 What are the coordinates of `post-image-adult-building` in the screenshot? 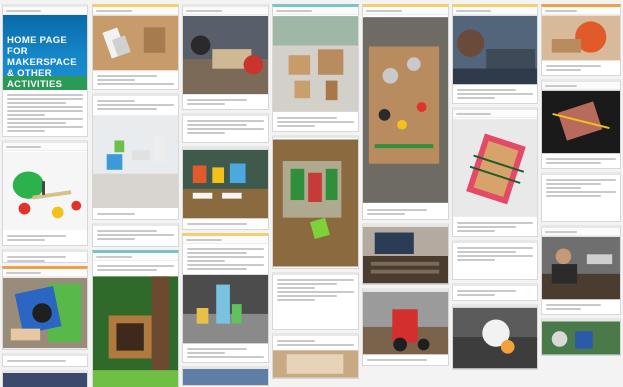 It's located at (581, 268).